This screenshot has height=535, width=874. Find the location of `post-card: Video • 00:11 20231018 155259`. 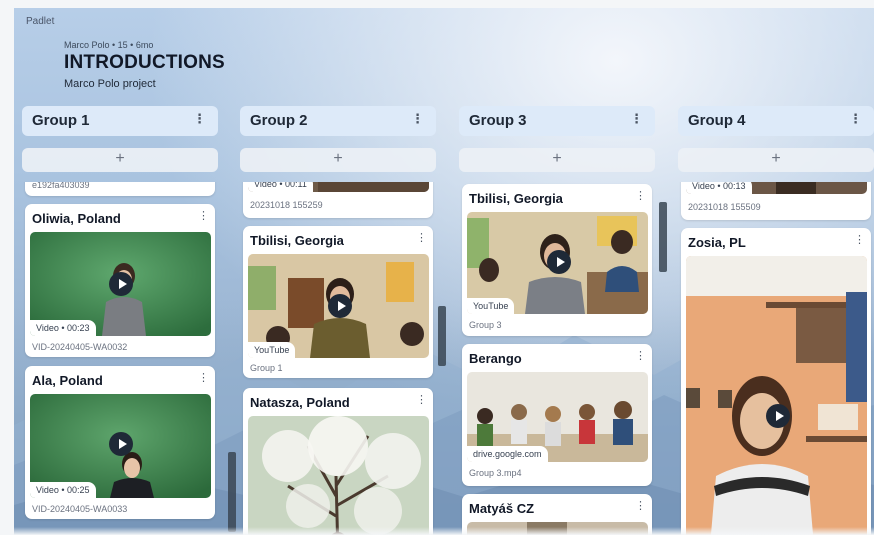

post-card: Video • 00:11 20231018 155259 is located at coordinates (338, 200).